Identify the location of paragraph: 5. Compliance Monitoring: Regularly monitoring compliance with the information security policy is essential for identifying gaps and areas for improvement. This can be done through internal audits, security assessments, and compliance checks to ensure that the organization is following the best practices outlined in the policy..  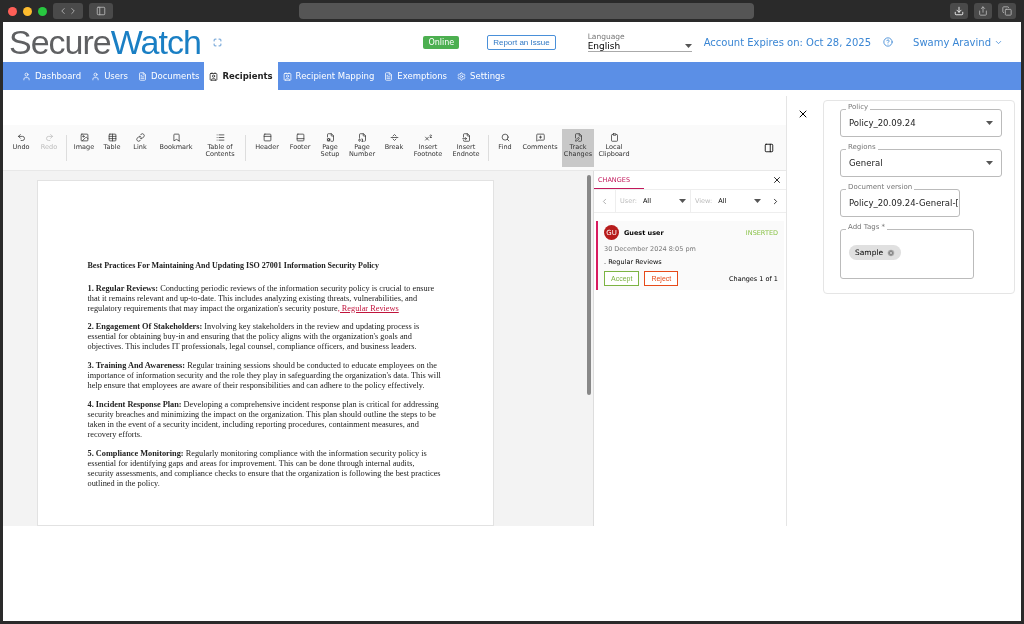
(264, 469).